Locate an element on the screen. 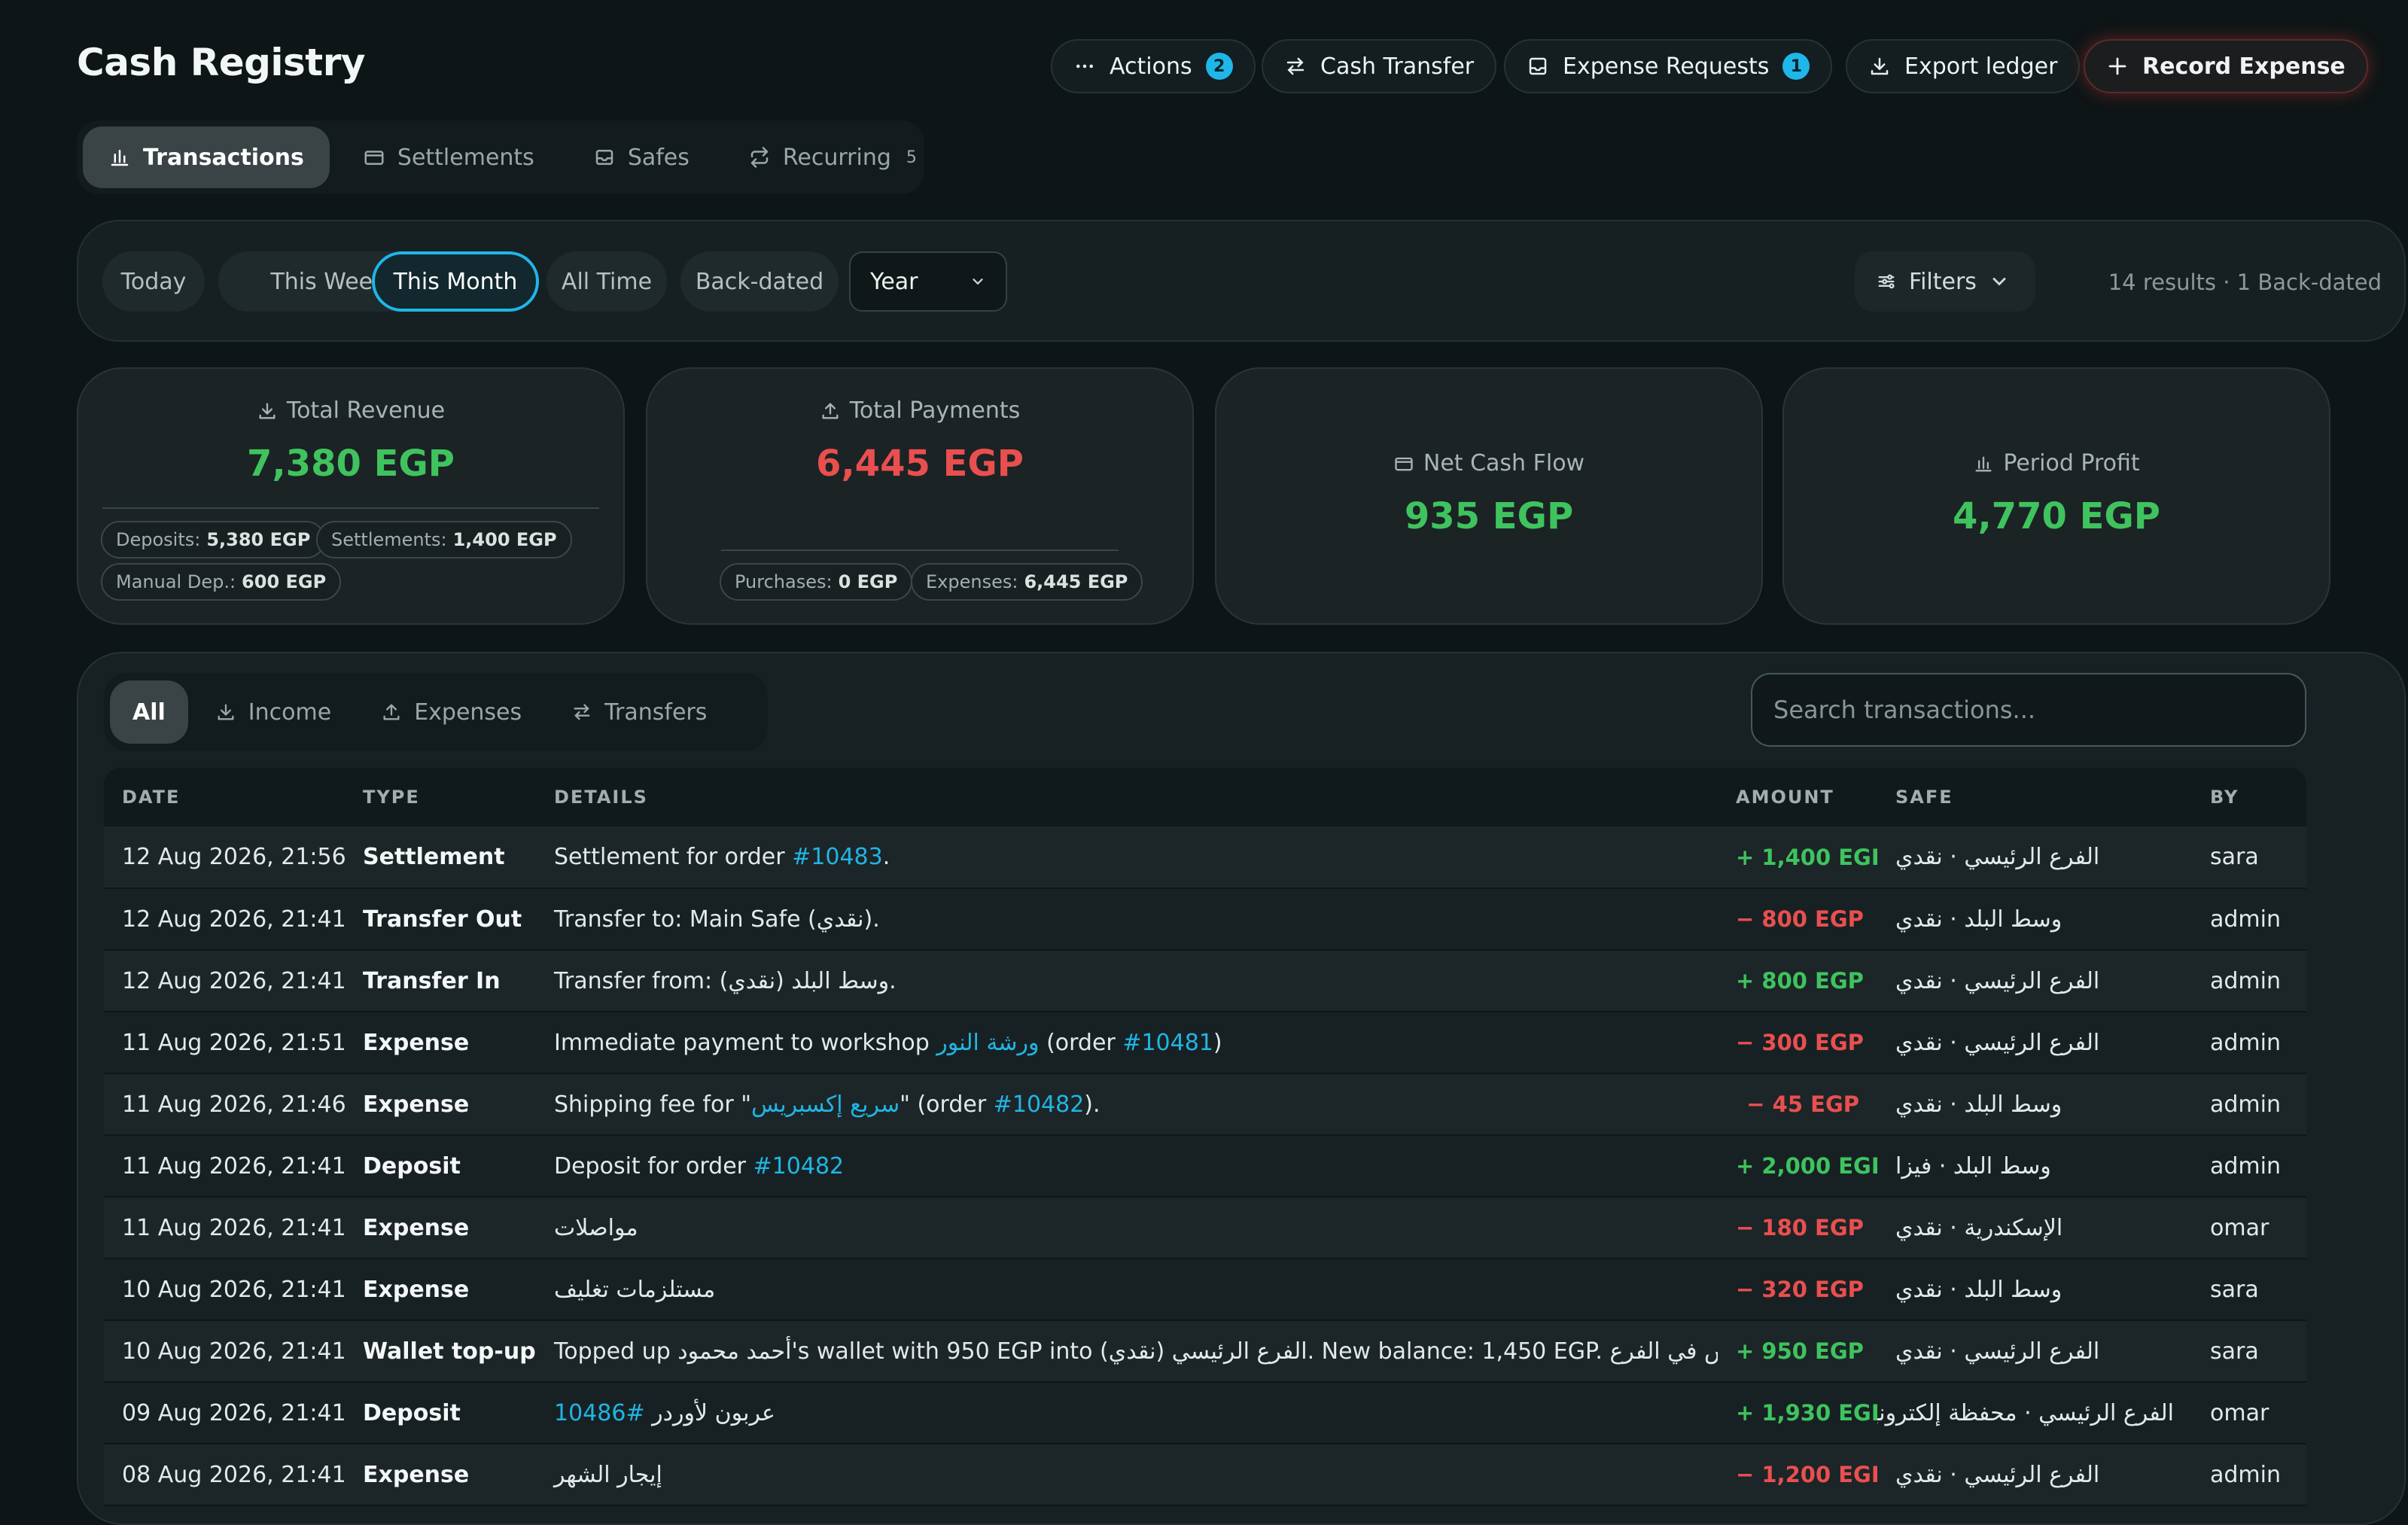  type-tab-expenses: Expenses is located at coordinates (451, 712).